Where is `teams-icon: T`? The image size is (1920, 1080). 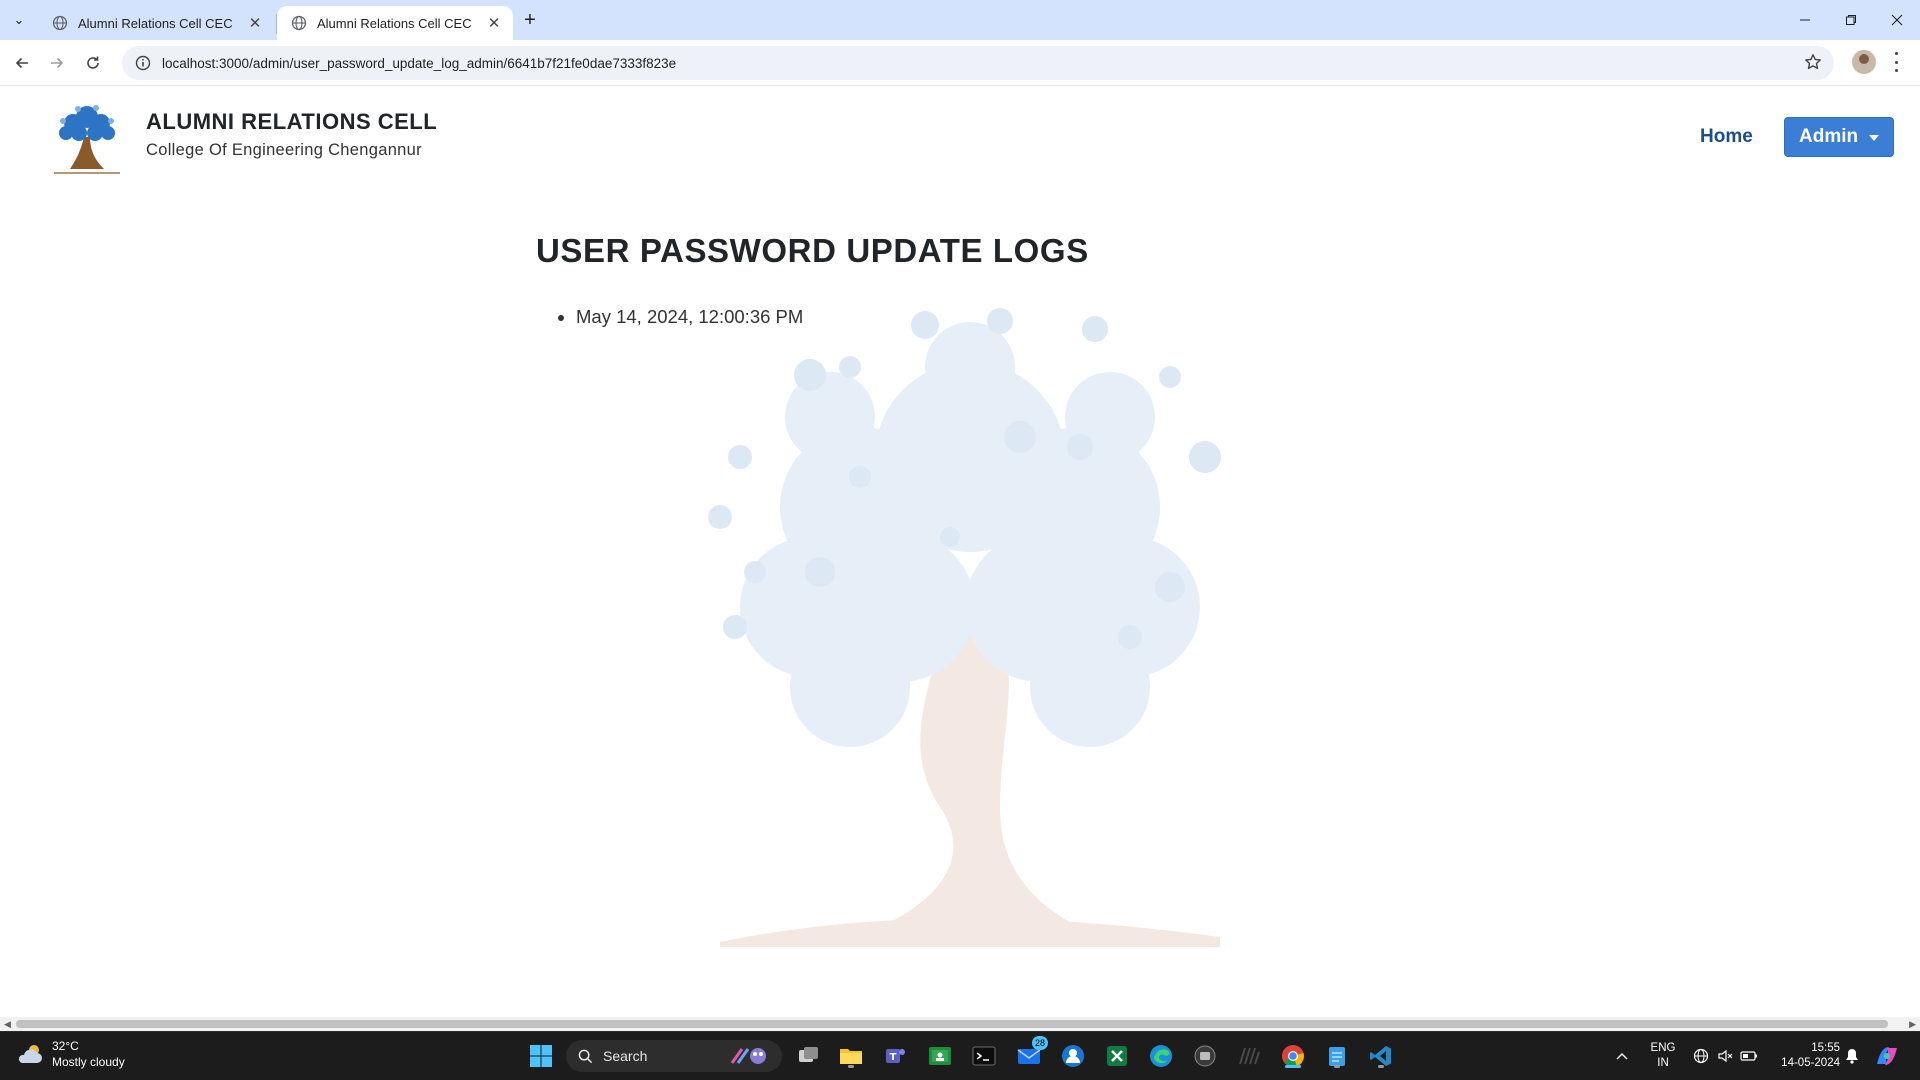 teams-icon: T is located at coordinates (895, 1056).